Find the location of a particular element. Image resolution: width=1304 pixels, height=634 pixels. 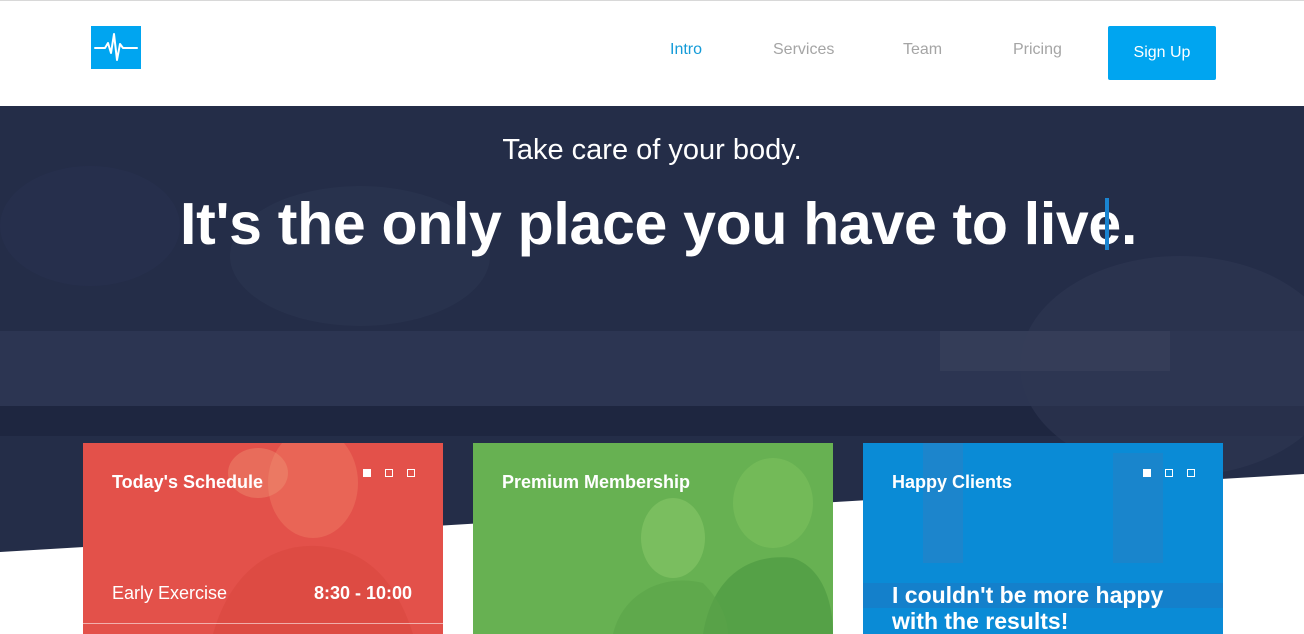

membership-card: Premium Membership is located at coordinates (653, 538).